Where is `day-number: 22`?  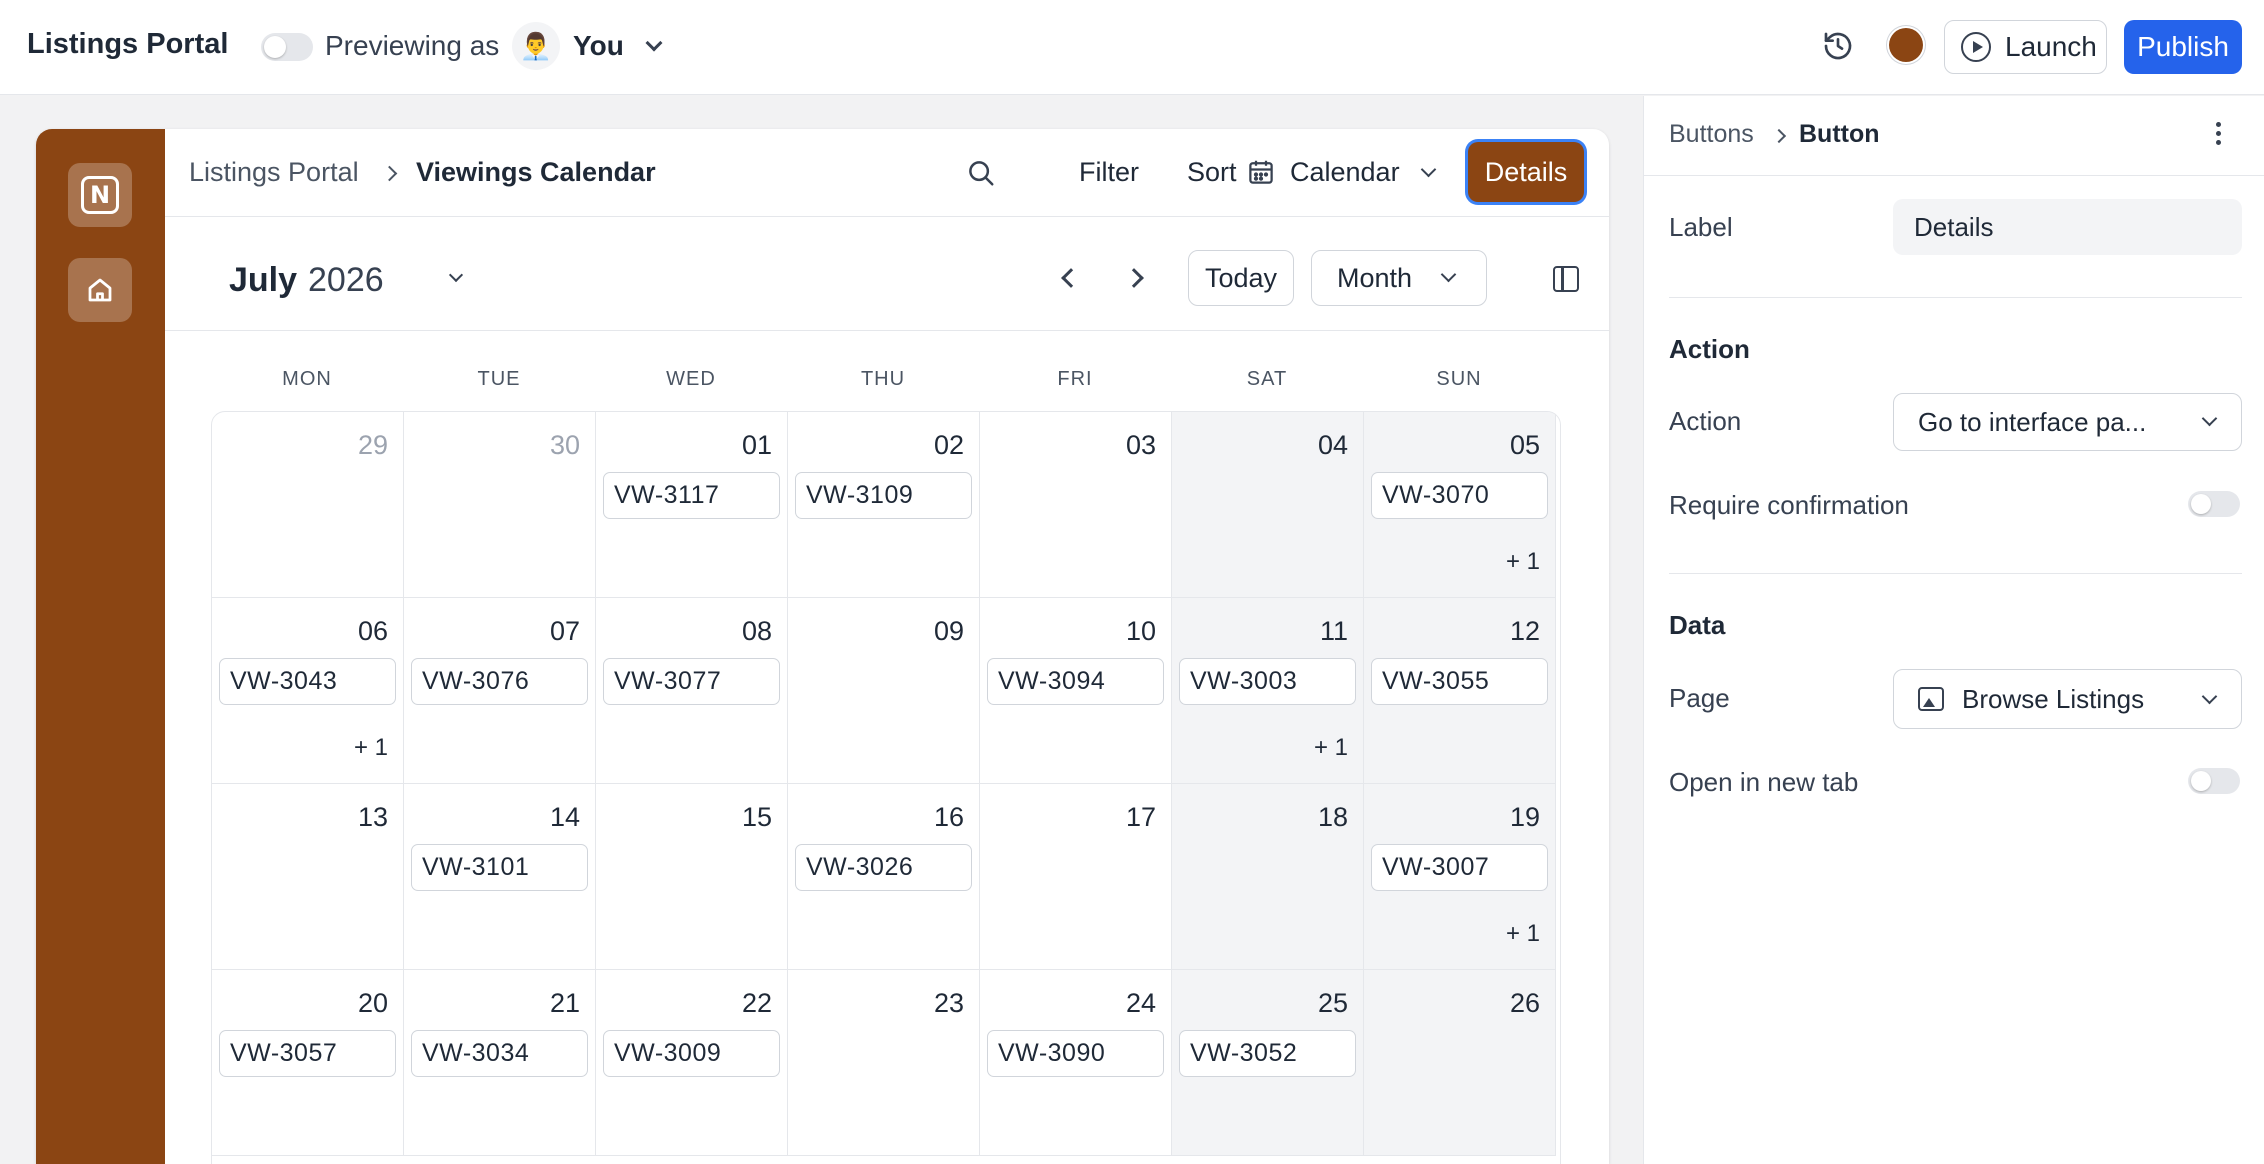 day-number: 22 is located at coordinates (756, 1003).